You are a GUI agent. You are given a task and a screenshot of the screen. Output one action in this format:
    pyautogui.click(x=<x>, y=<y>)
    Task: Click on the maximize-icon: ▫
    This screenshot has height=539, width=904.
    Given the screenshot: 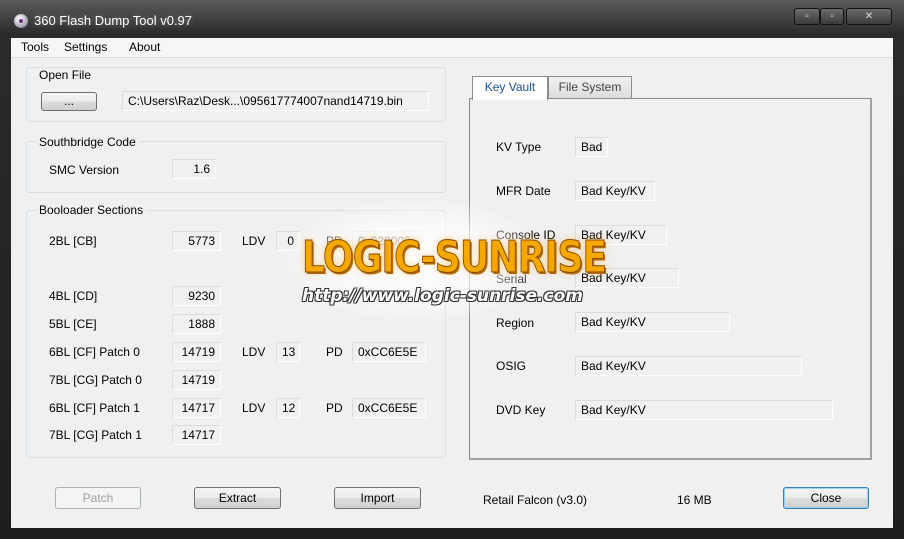 What is the action you would take?
    pyautogui.click(x=832, y=16)
    